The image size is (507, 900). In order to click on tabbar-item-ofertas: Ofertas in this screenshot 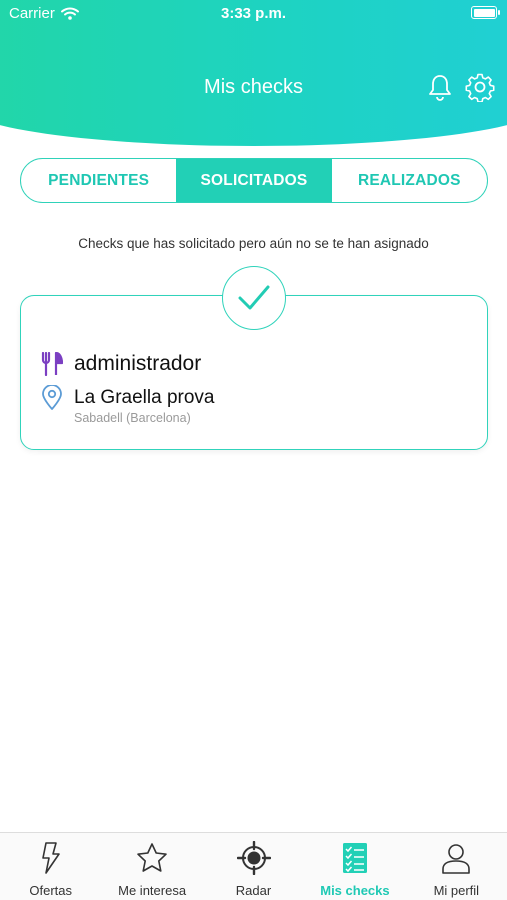, I will do `click(50, 866)`.